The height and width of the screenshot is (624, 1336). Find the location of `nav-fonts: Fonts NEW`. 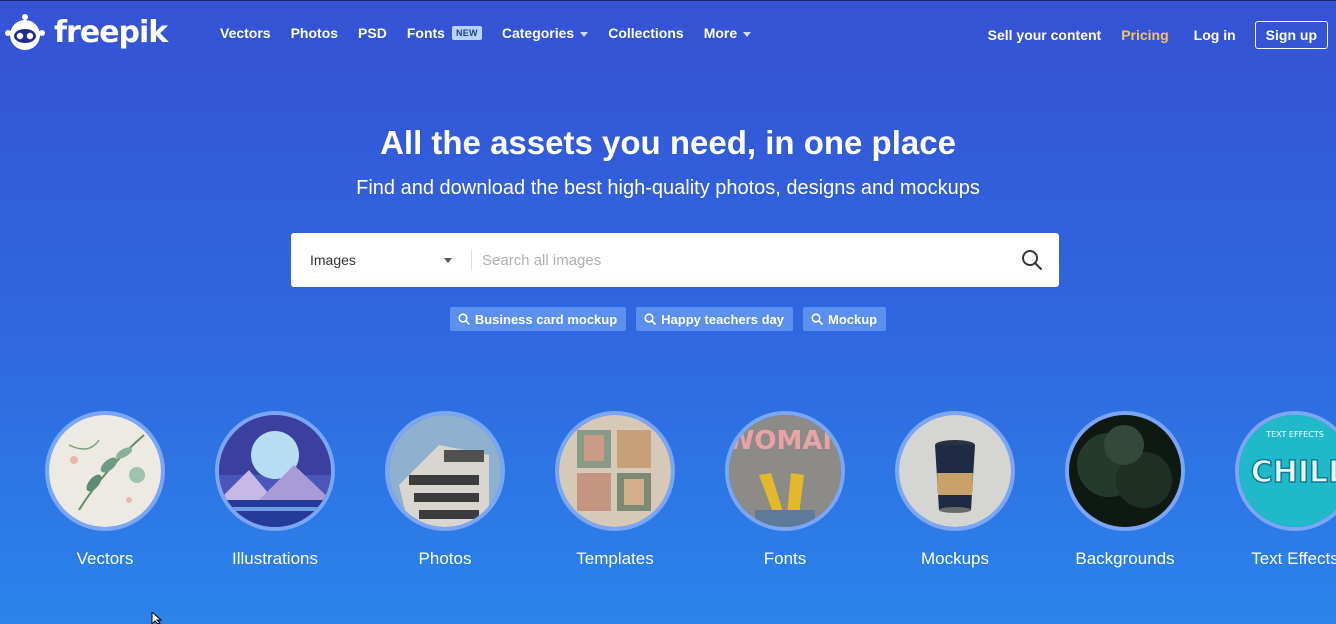

nav-fonts: Fonts NEW is located at coordinates (444, 33).